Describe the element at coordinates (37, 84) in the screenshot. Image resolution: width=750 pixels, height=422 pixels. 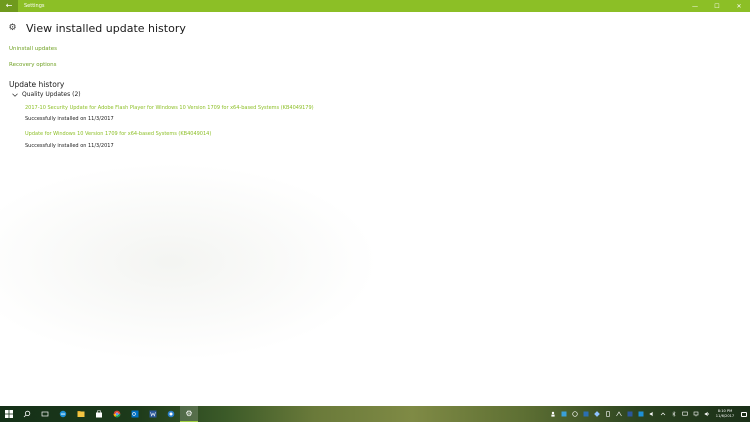
I see `update-history-heading: Update history` at that location.